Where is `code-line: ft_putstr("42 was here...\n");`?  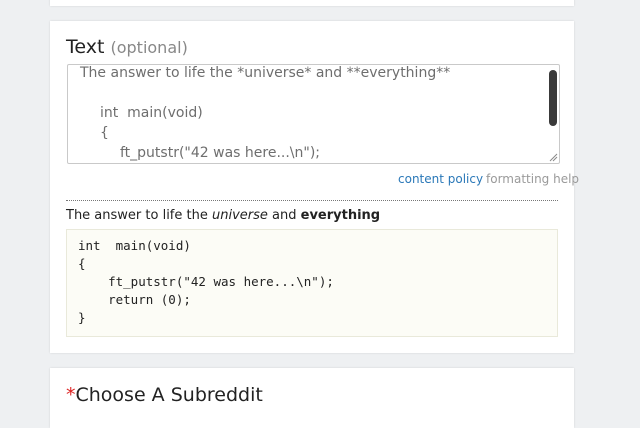
code-line: ft_putstr("42 was here...\n"); is located at coordinates (206, 281).